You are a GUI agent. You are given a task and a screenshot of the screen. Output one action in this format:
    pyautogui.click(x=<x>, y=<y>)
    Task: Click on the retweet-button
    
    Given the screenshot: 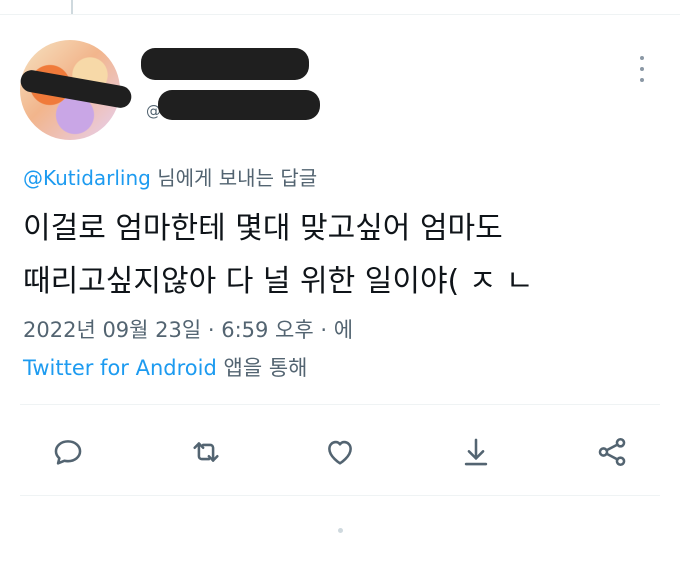 What is the action you would take?
    pyautogui.click(x=206, y=452)
    